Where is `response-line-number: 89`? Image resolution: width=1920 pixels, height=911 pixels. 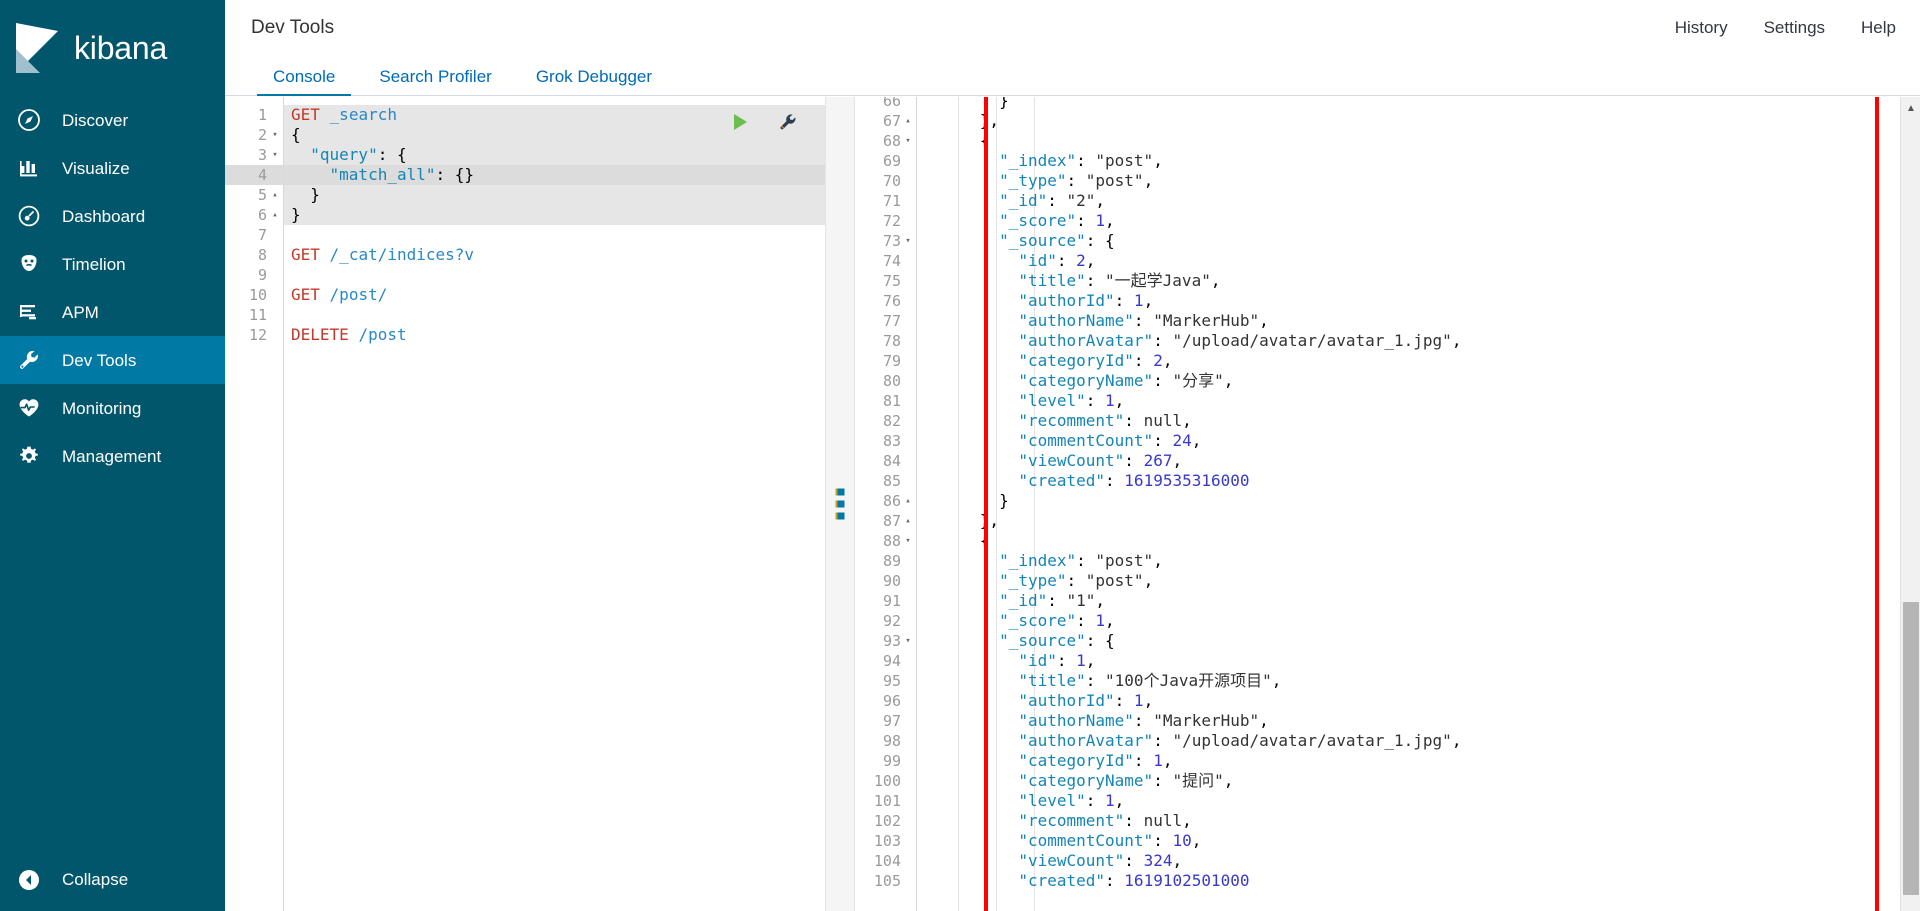
response-line-number: 89 is located at coordinates (891, 561).